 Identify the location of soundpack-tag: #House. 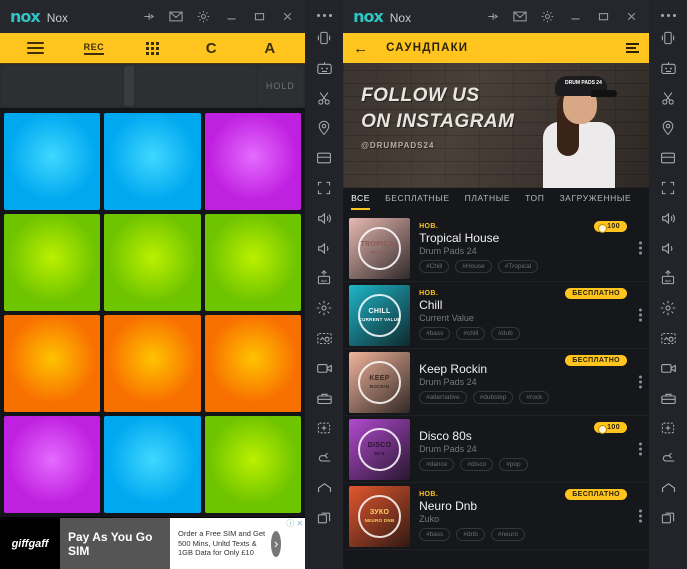
(473, 266).